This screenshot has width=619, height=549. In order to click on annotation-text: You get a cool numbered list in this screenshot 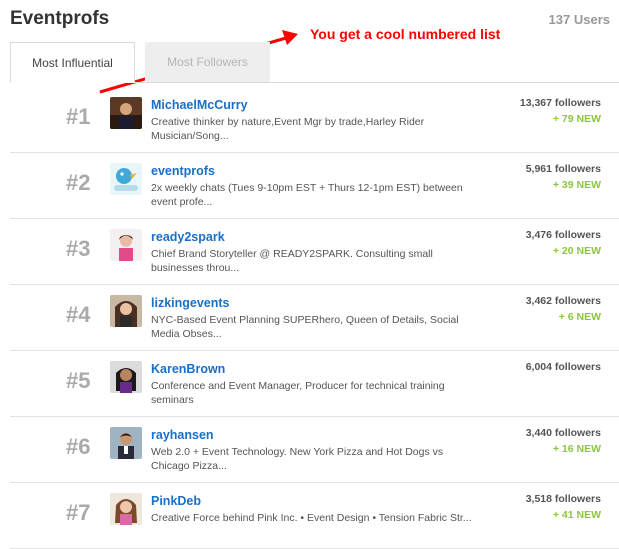, I will do `click(405, 34)`.